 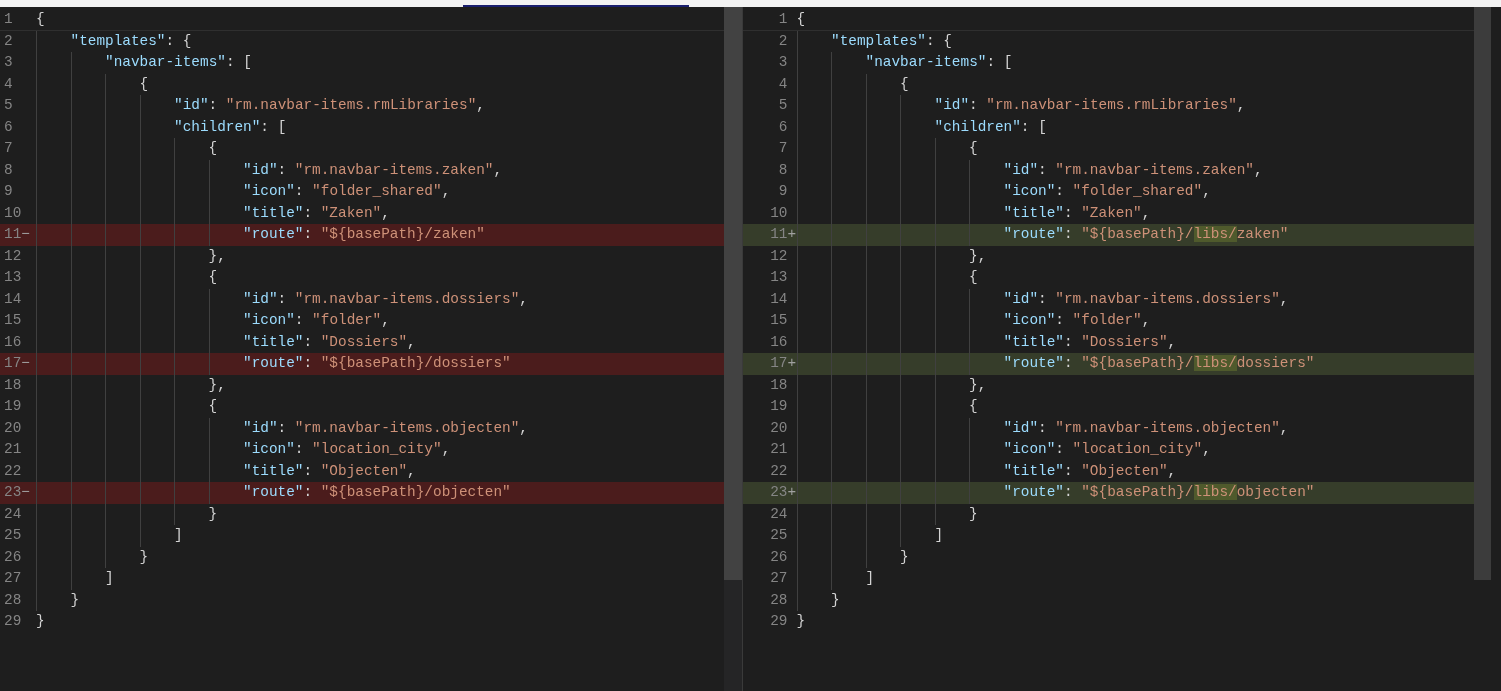 What do you see at coordinates (8, 62) in the screenshot?
I see `line-number: 3` at bounding box center [8, 62].